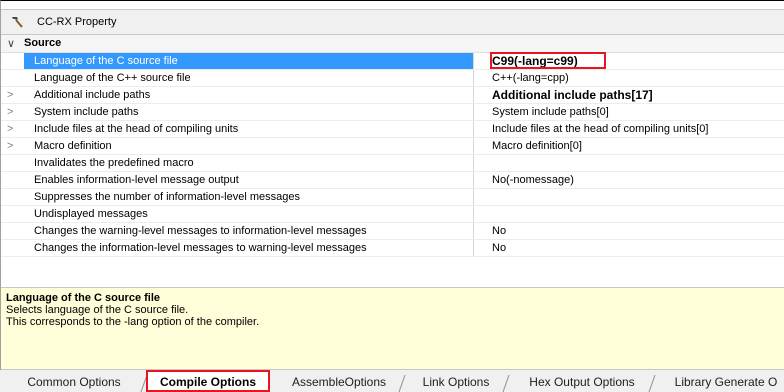 This screenshot has height=392, width=784. I want to click on tab-library-generate-o: Library Generate O, so click(720, 382).